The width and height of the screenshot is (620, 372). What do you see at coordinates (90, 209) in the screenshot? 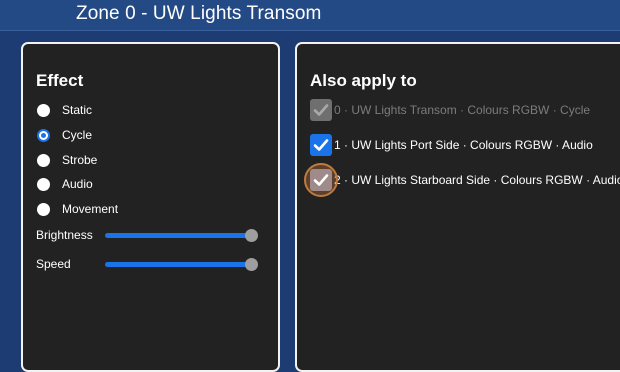
I see `radio-label: Movement` at bounding box center [90, 209].